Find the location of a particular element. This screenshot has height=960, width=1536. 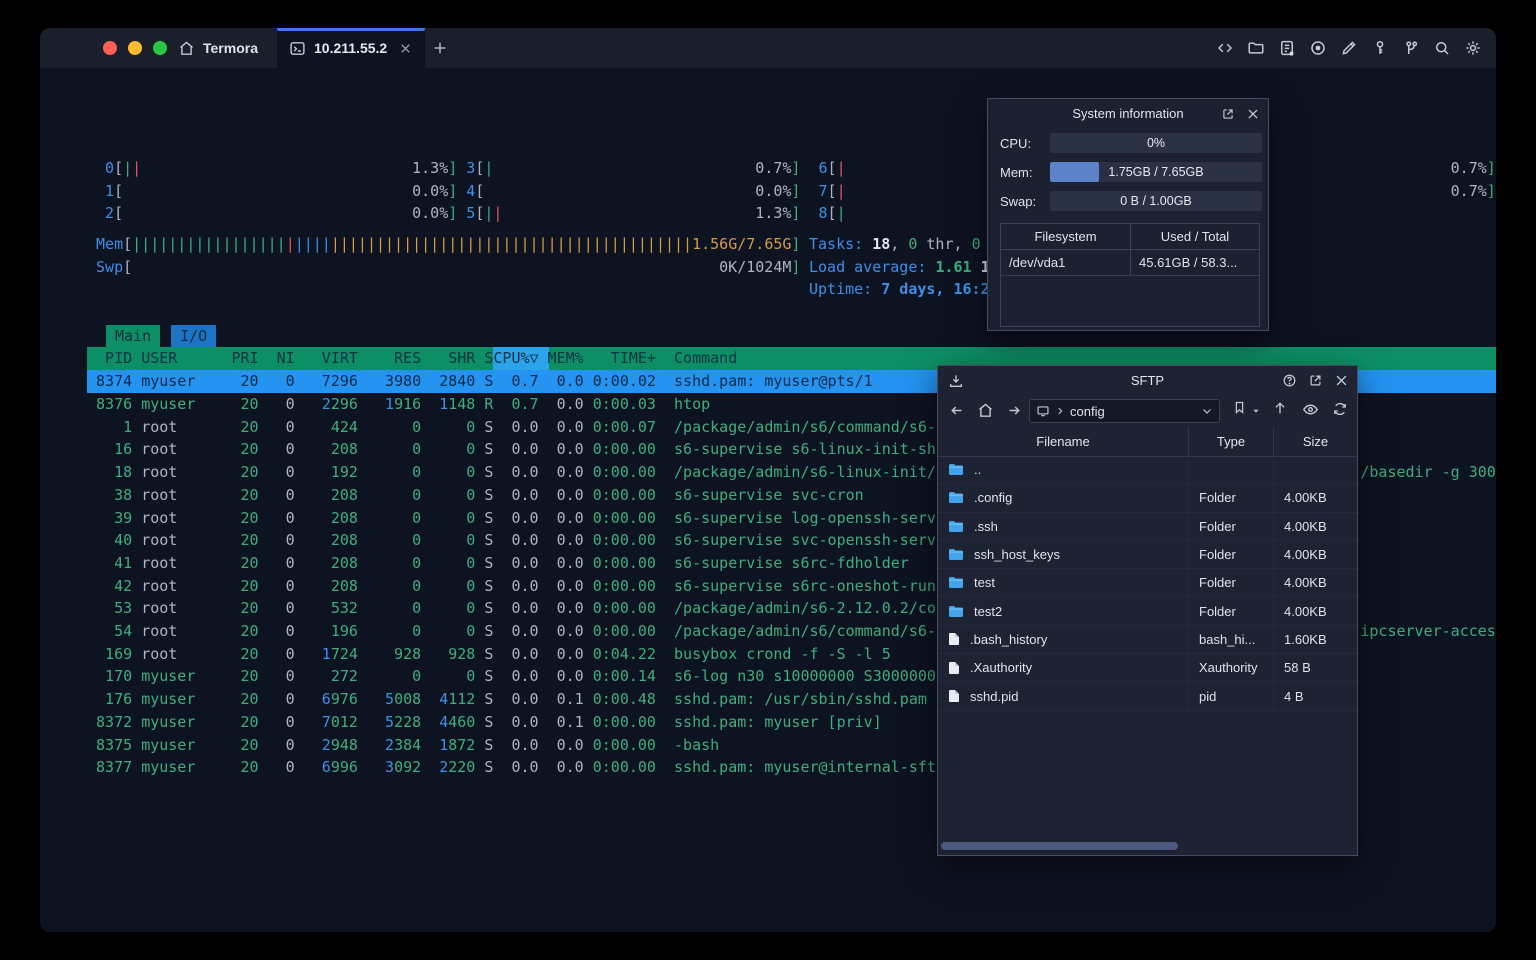

tab-termora-label: Termora is located at coordinates (230, 48).